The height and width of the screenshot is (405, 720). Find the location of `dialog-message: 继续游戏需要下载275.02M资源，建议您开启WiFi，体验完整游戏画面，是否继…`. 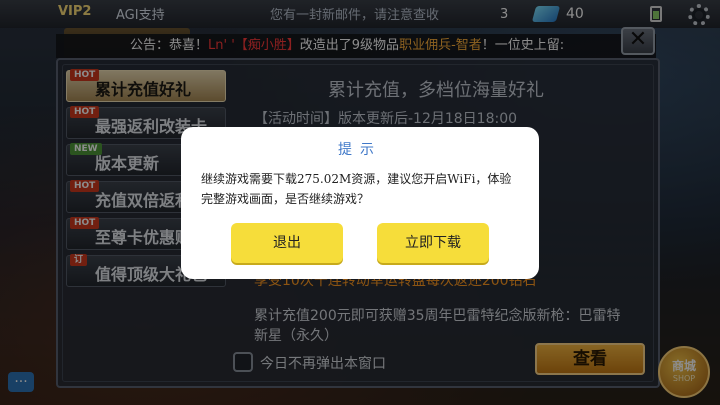

dialog-message: 继续游戏需要下载275.02M资源，建议您开启WiFi，体验完整游戏画面，是否继… is located at coordinates (356, 189).